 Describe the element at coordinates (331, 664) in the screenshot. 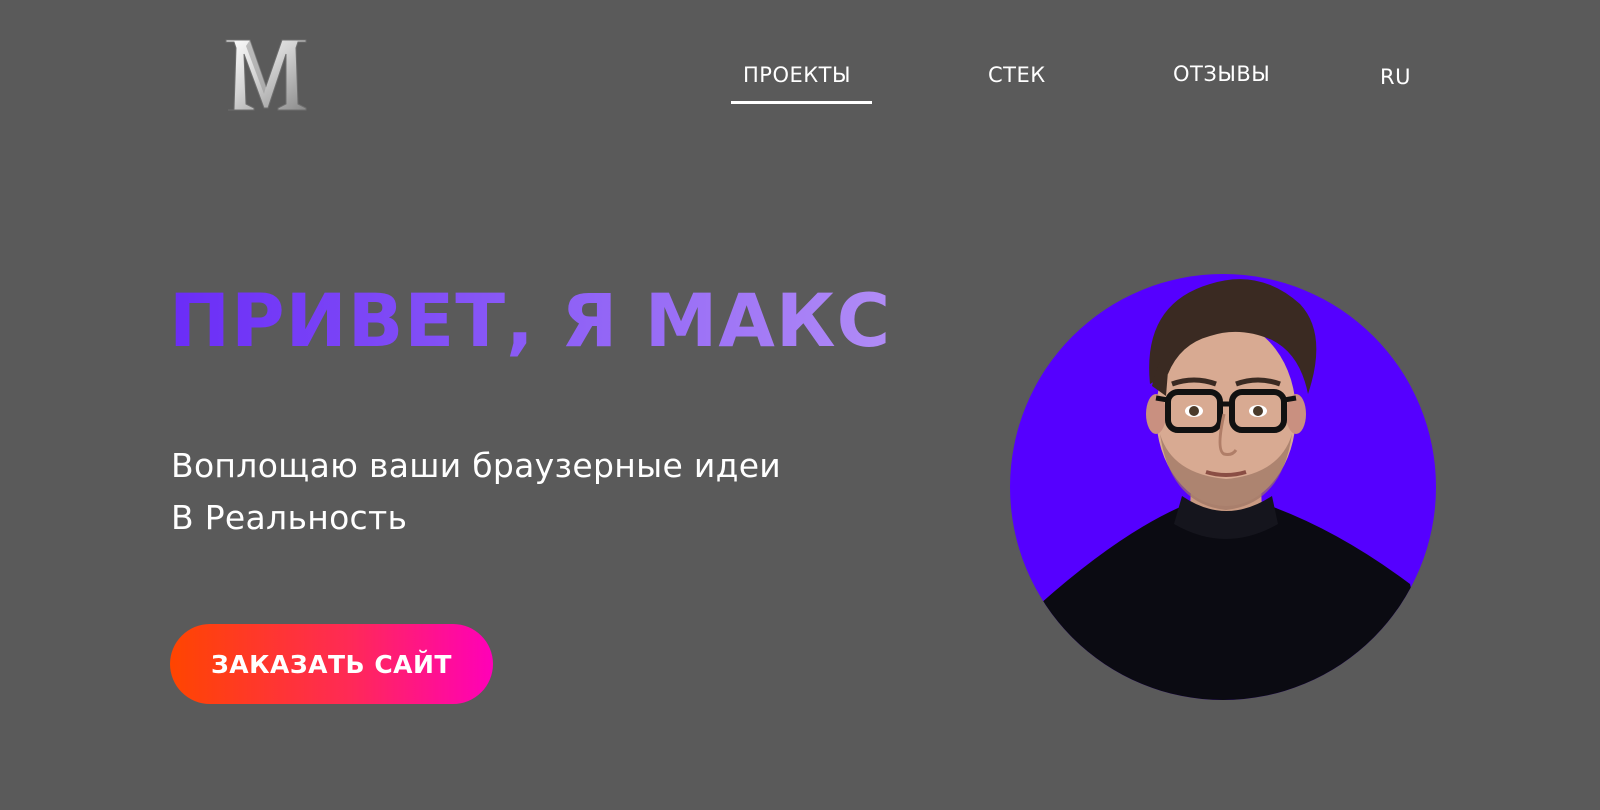

I see `order-site-button: ЗАКАЗАТЬ САЙТ` at that location.